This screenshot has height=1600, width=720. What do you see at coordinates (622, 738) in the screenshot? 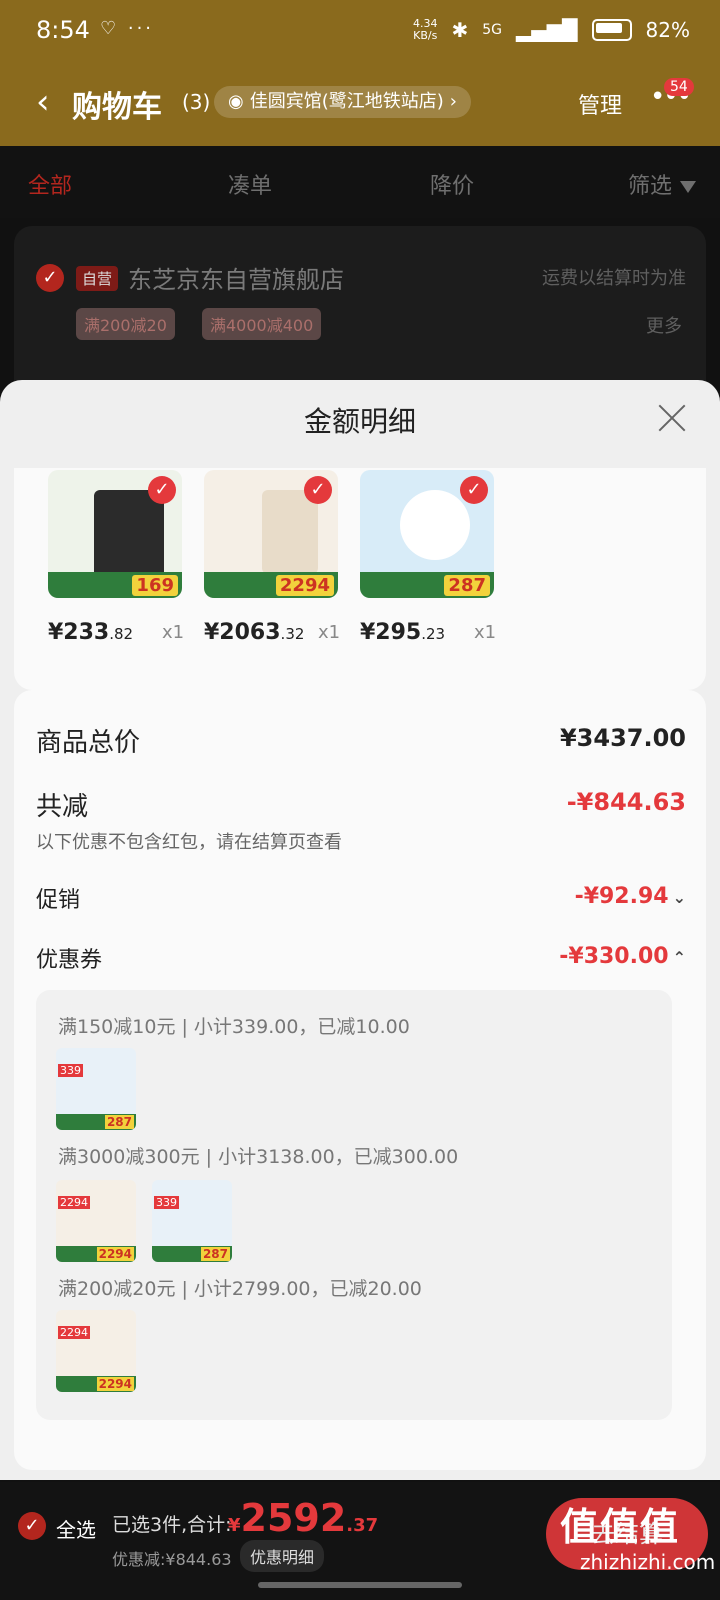
I see `total-value: ¥3437.00` at bounding box center [622, 738].